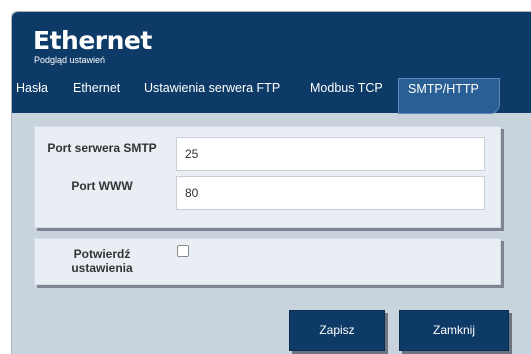 The height and width of the screenshot is (354, 531). I want to click on window-title: Ethernet, so click(92, 40).